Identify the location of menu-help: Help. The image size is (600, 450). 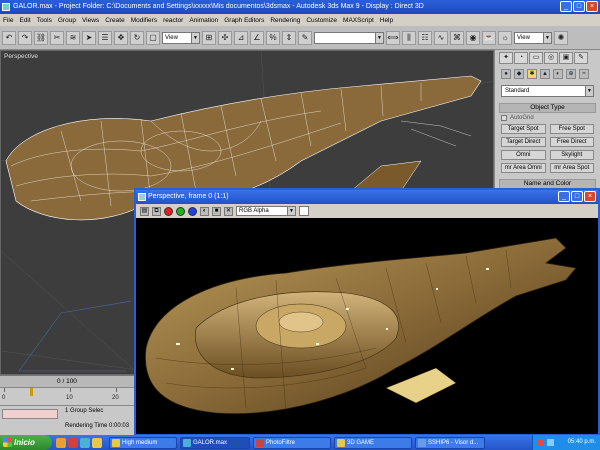
(386, 20).